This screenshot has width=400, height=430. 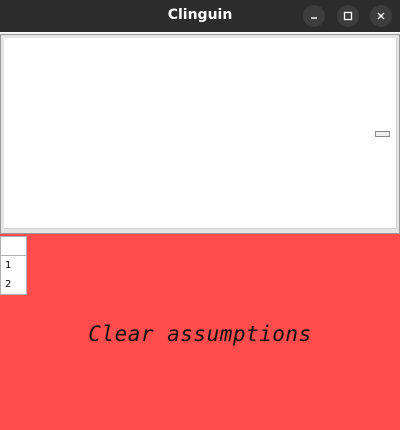 I want to click on minimize-button, so click(x=314, y=16).